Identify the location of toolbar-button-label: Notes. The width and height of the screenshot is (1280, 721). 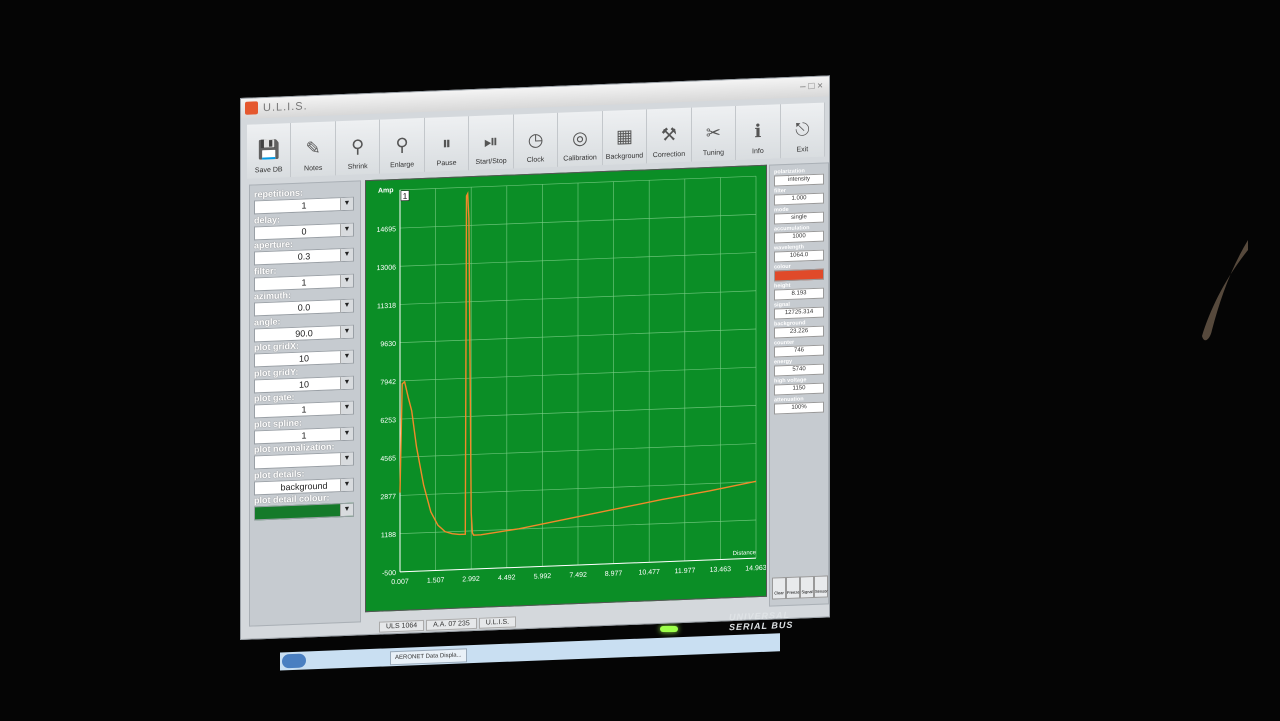
(313, 168).